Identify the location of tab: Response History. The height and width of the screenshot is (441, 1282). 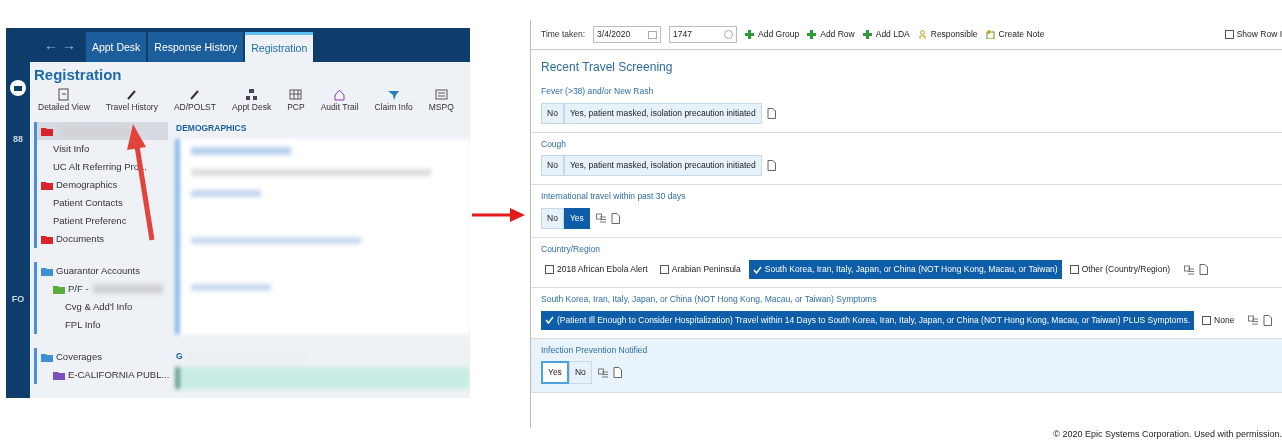
(196, 47).